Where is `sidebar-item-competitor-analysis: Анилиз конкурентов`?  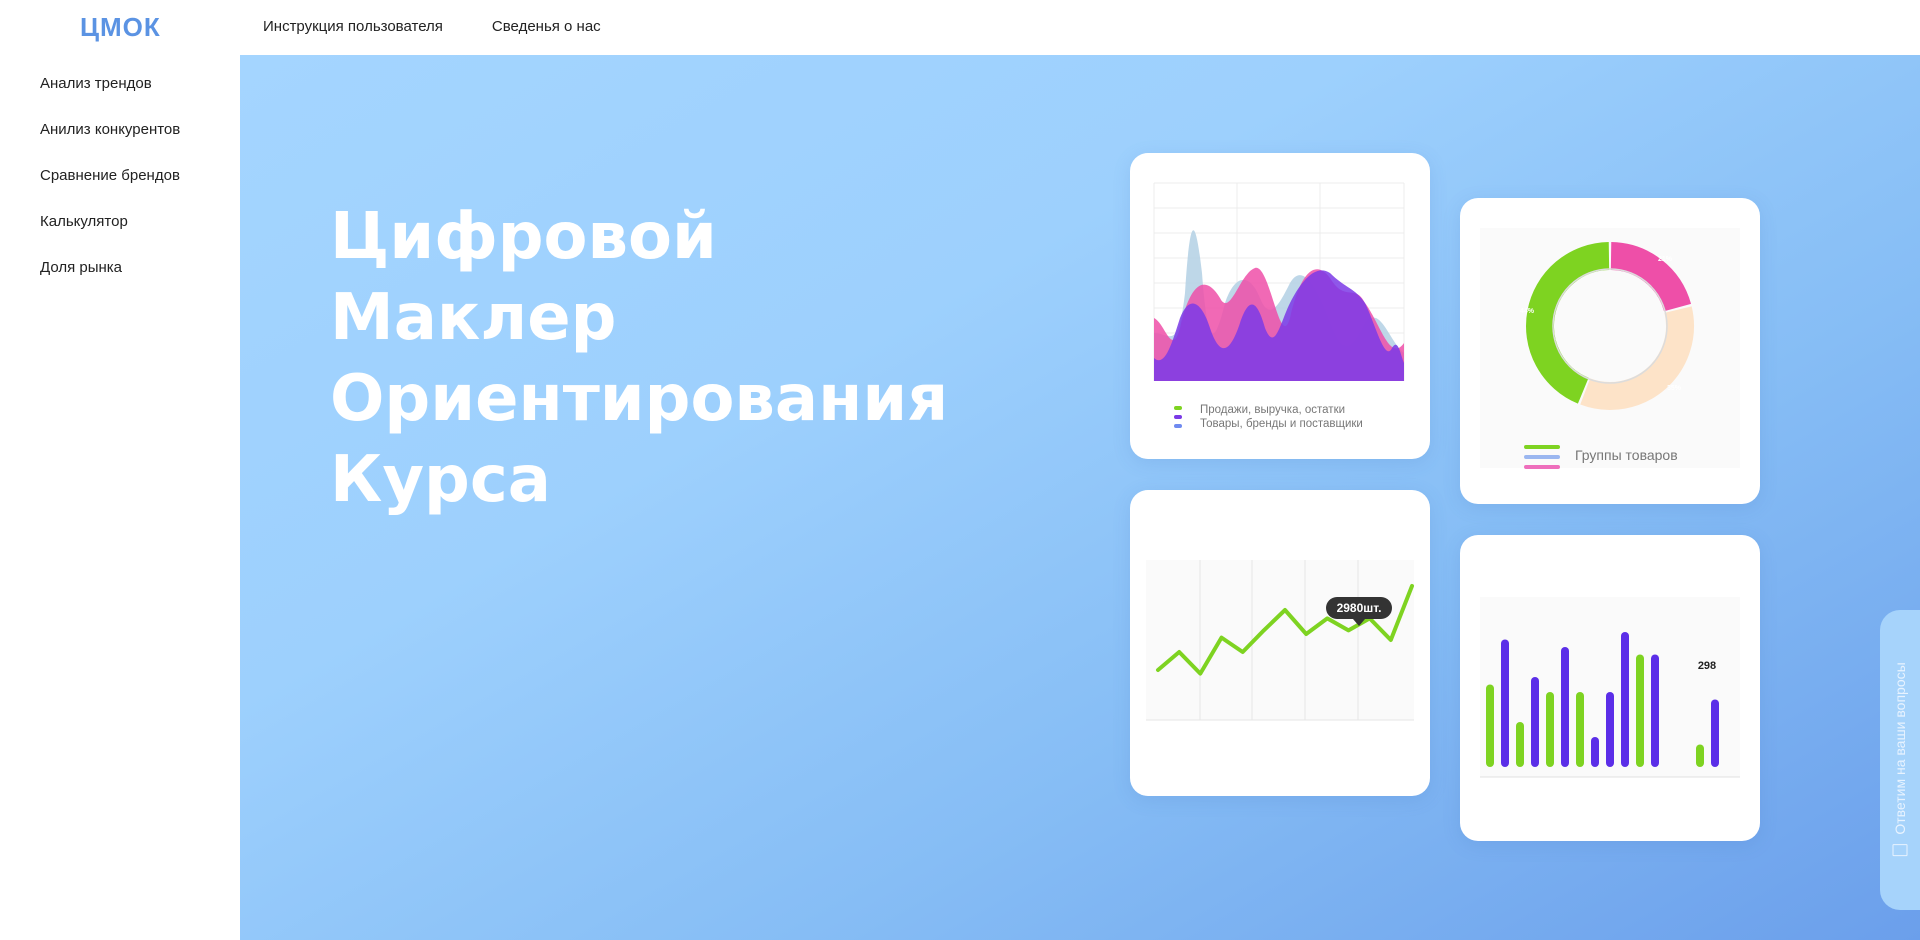
sidebar-item-competitor-analysis: Анилиз конкурентов is located at coordinates (110, 129).